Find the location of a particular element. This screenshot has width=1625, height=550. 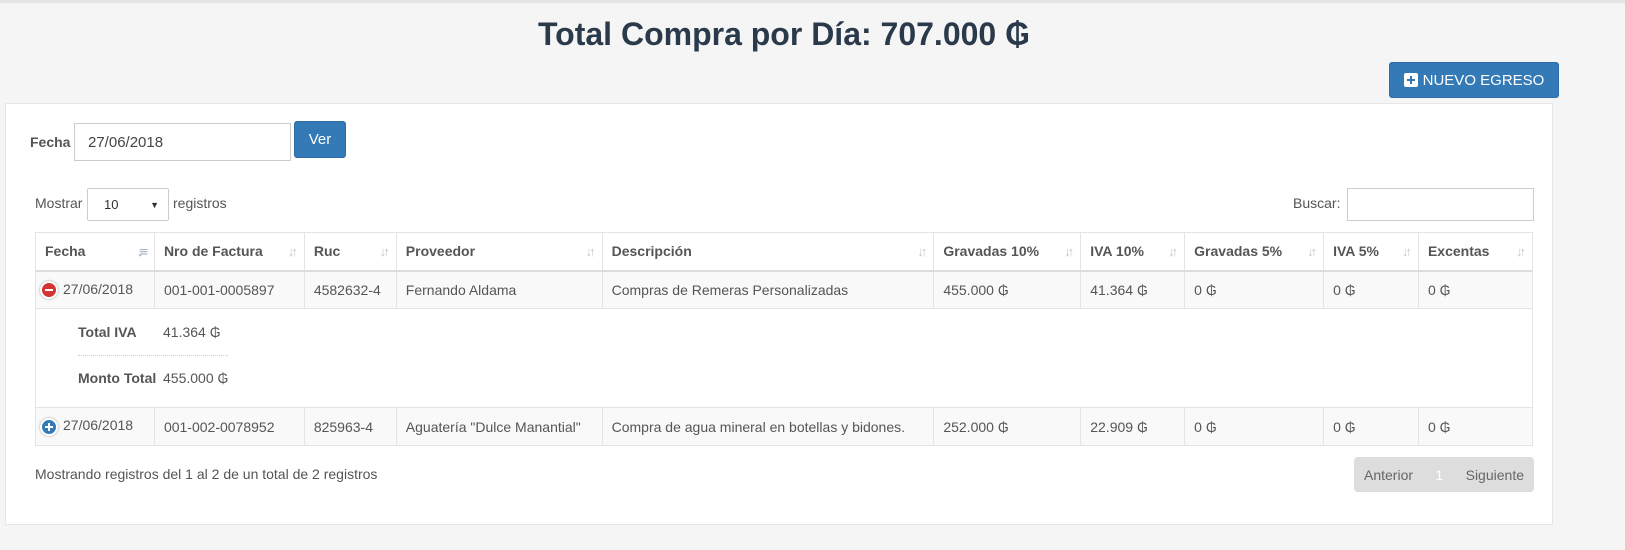

page-1-button: 1 is located at coordinates (1439, 475).